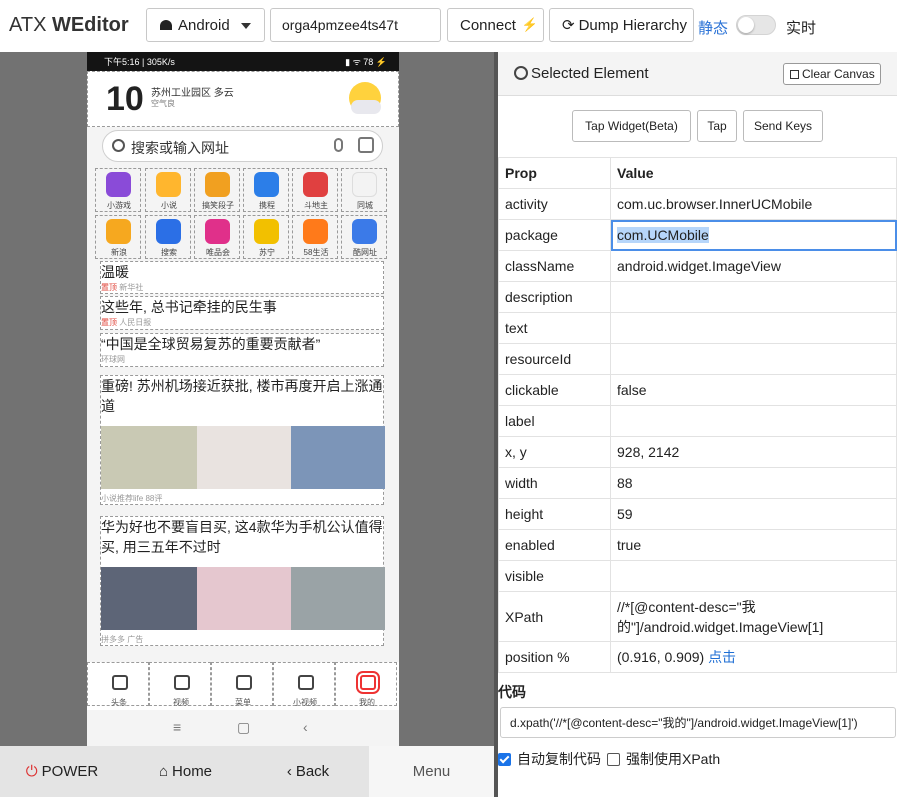 The image size is (897, 797). Describe the element at coordinates (118, 684) in the screenshot. I see `tab-headlines: 头条` at that location.